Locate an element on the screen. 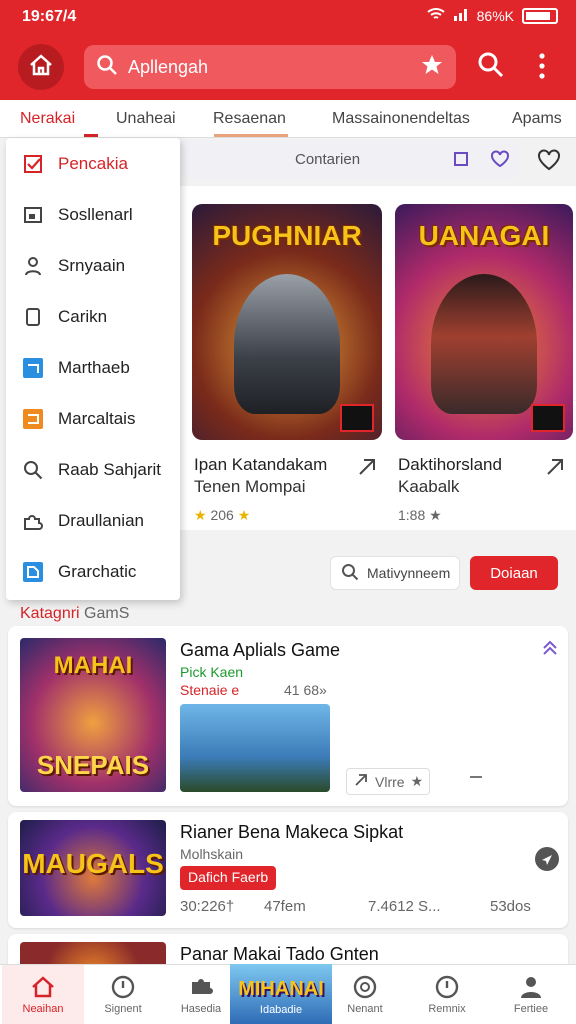 The height and width of the screenshot is (1024, 576). nav-item-profile: Fertiee is located at coordinates (531, 994).